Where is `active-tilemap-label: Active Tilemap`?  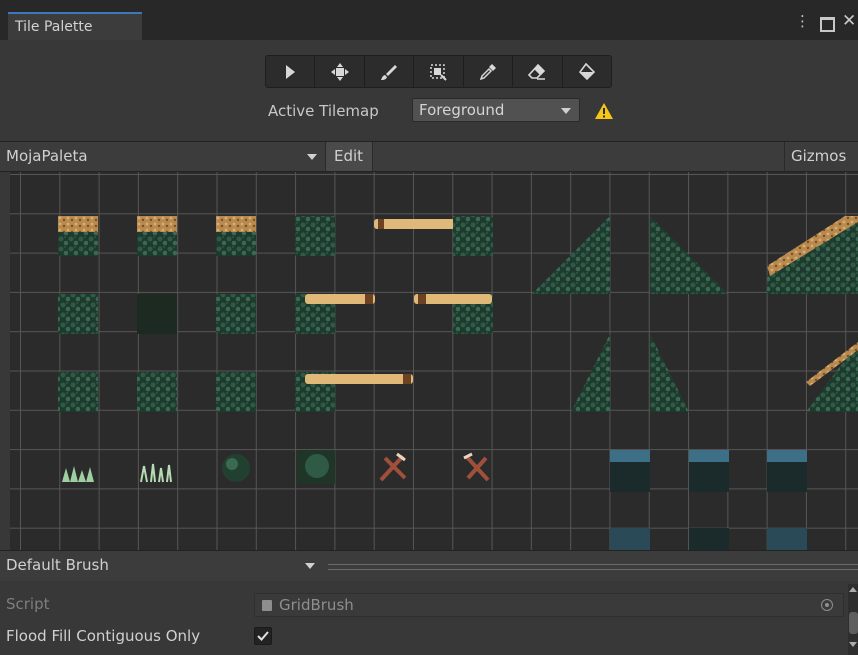 active-tilemap-label: Active Tilemap is located at coordinates (323, 111).